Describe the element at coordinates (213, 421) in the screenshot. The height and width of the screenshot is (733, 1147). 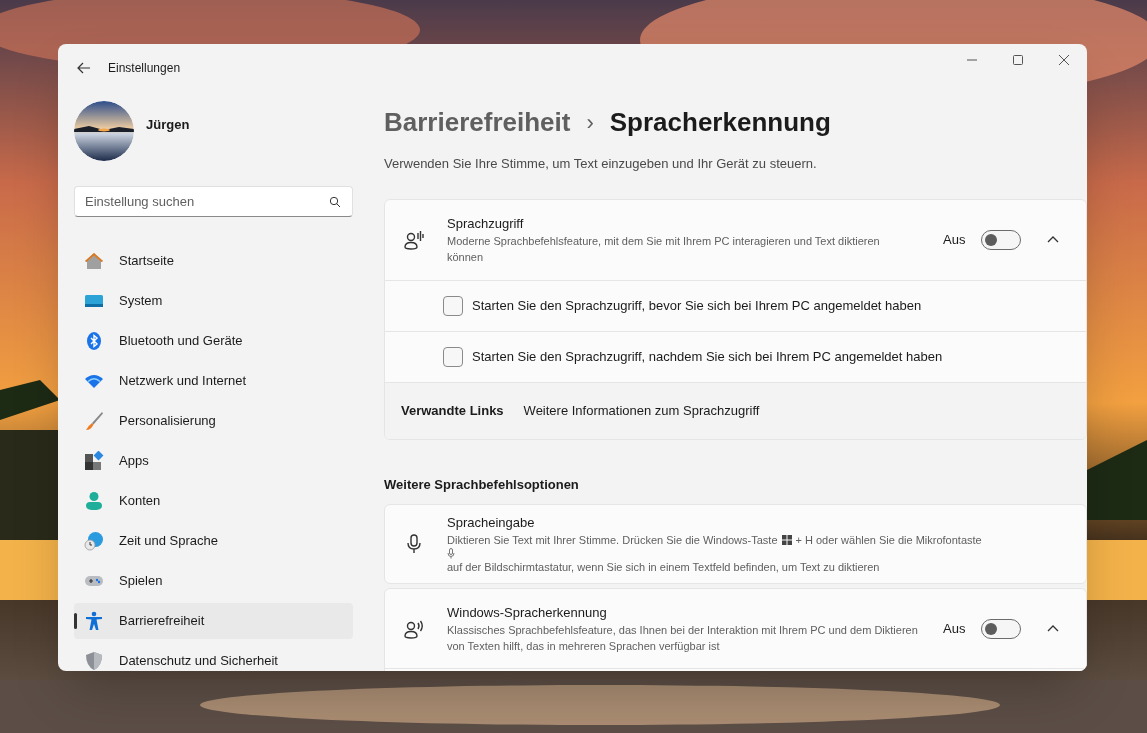
I see `nav-item: Personalisierung` at that location.